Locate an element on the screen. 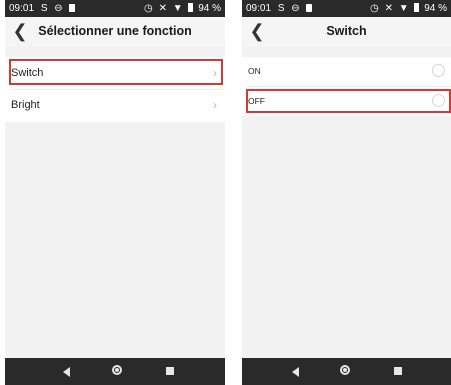 This screenshot has height=385, width=451. option-label: OFF is located at coordinates (256, 101).